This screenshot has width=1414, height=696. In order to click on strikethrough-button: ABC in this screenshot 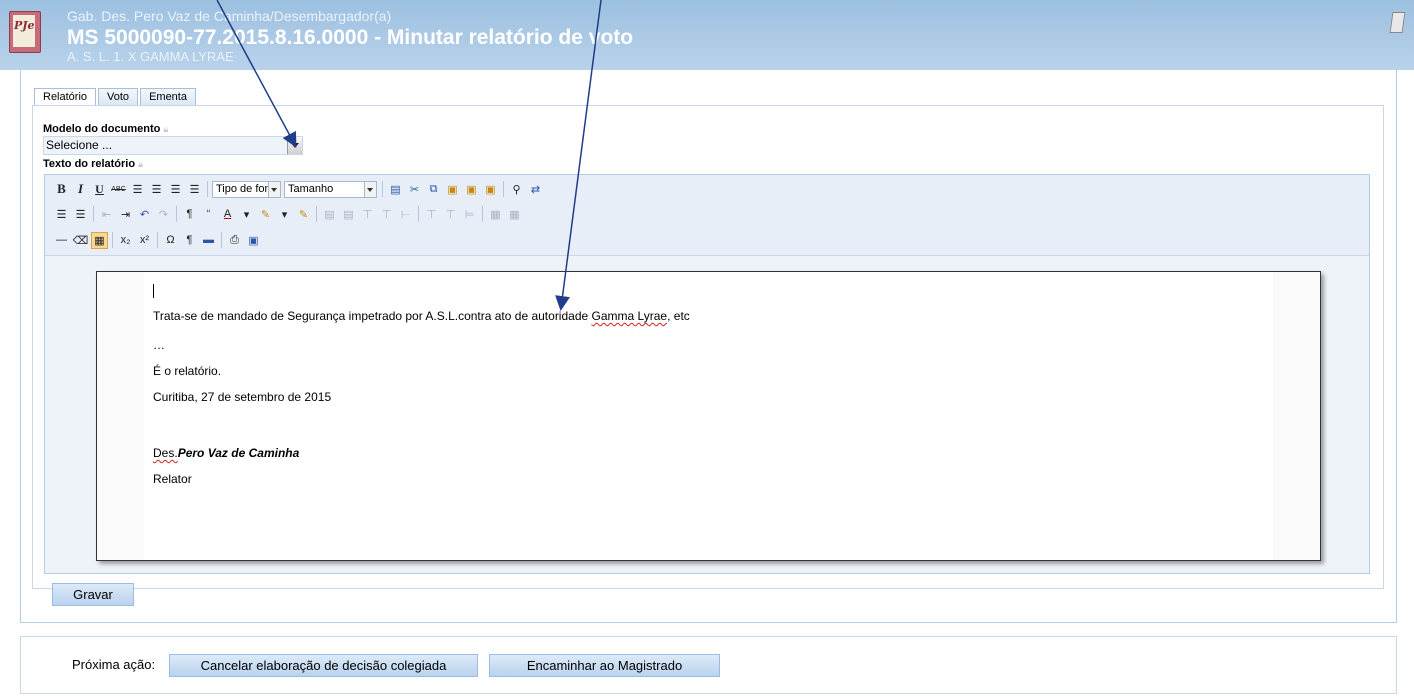, I will do `click(118, 189)`.